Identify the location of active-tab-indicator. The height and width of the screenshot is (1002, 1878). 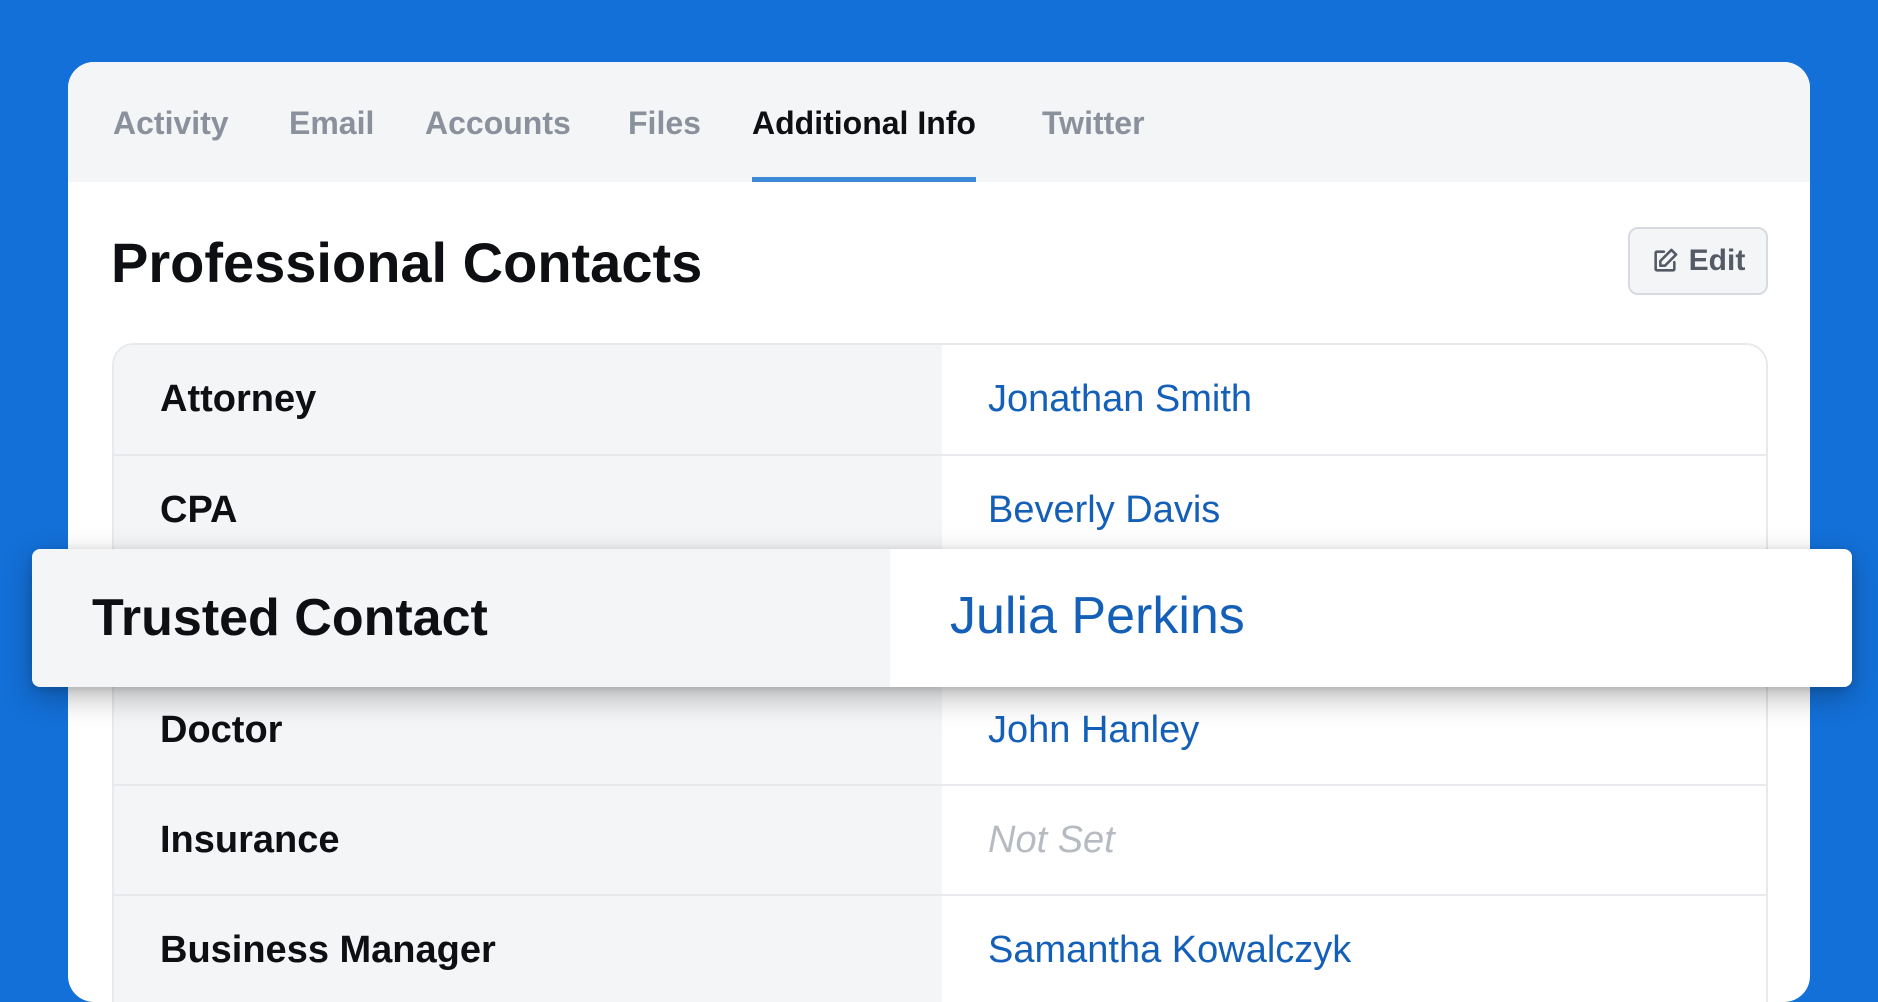
(864, 179).